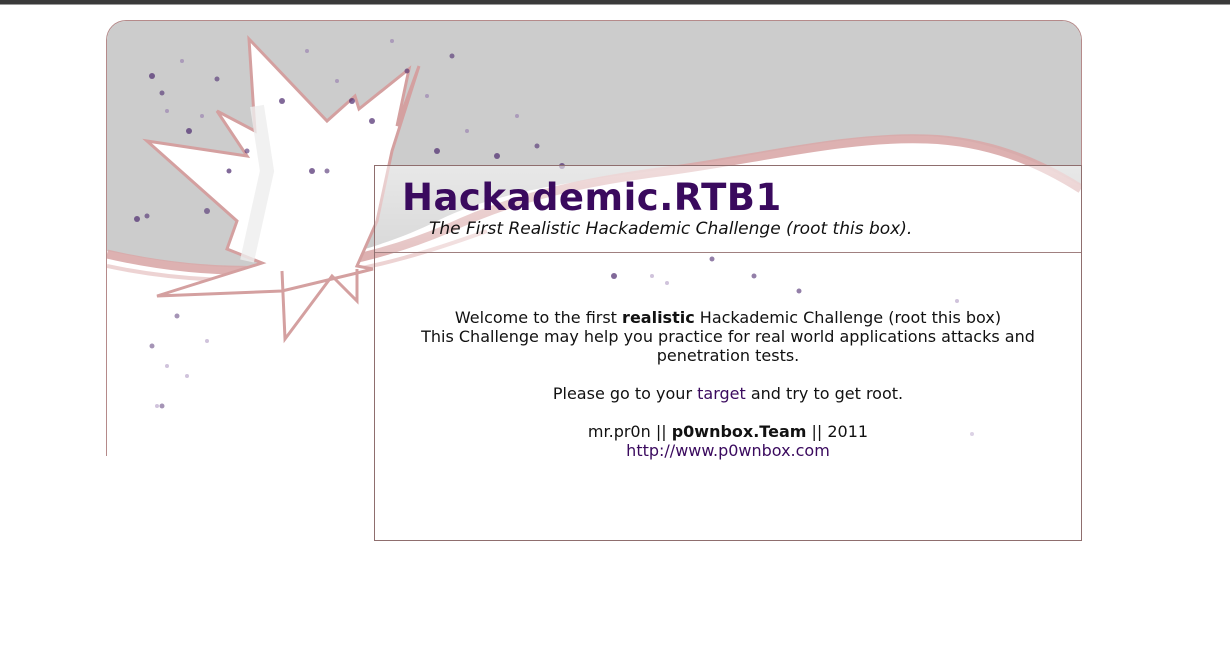 The image size is (1230, 663). Describe the element at coordinates (824, 393) in the screenshot. I see `instructions-post: and try to get root.` at that location.